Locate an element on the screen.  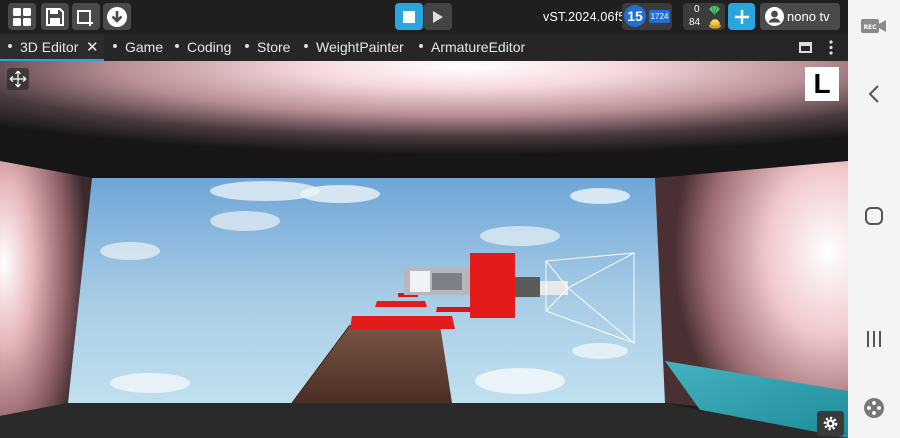
move-gizmo-icon is located at coordinates (18, 79).